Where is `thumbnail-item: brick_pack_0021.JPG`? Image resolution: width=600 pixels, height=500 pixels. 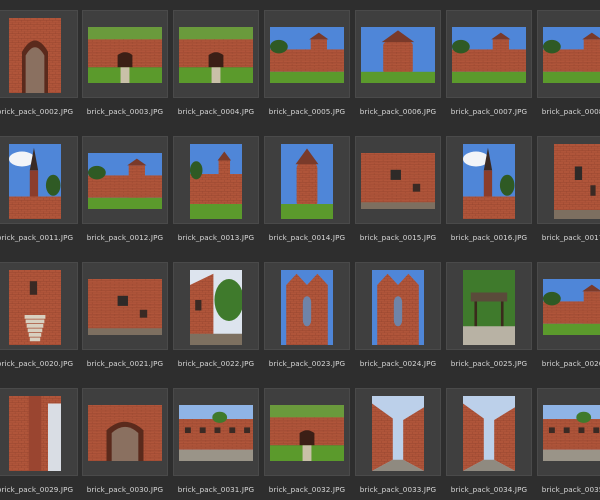
thumbnail-item: brick_pack_0021.JPG is located at coordinates (125, 317).